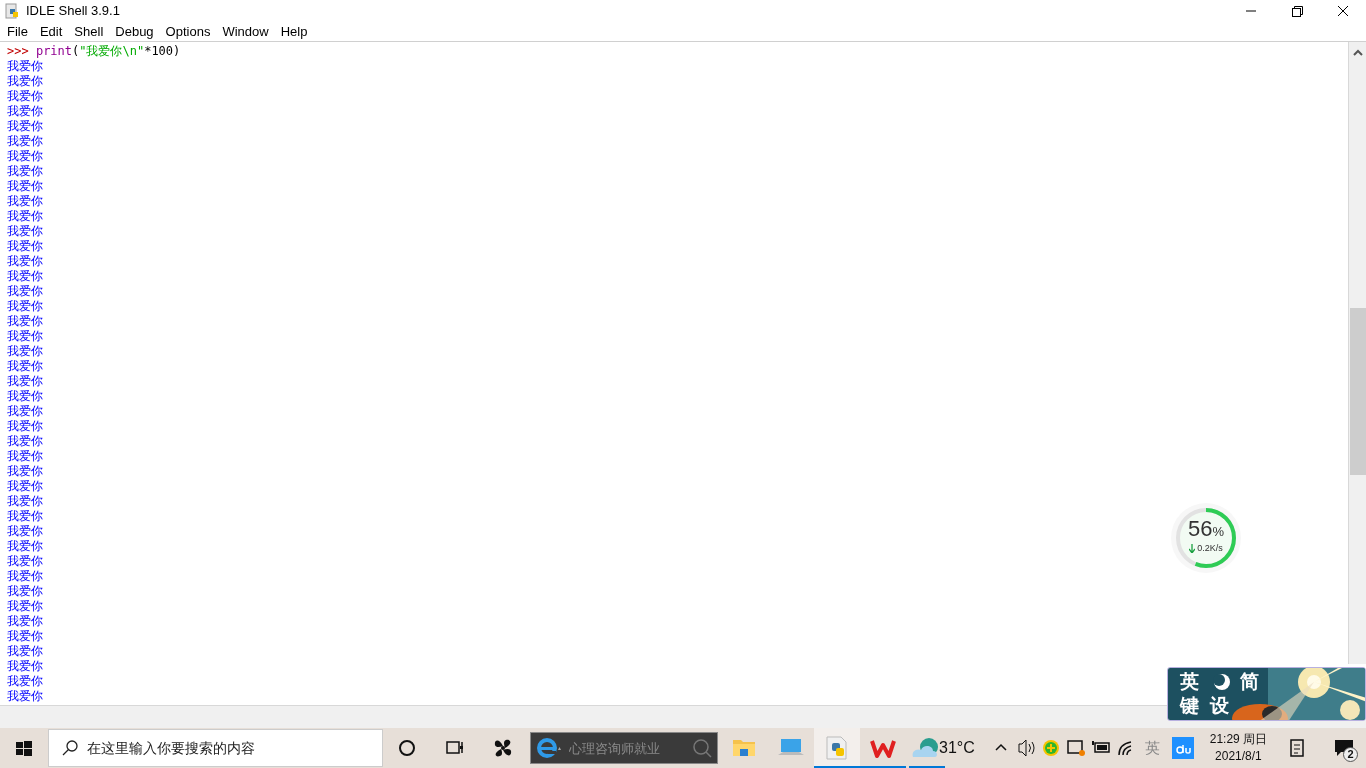 Image resolution: width=1366 pixels, height=768 pixels. Describe the element at coordinates (89, 31) in the screenshot. I see `menu-item: Shell` at that location.